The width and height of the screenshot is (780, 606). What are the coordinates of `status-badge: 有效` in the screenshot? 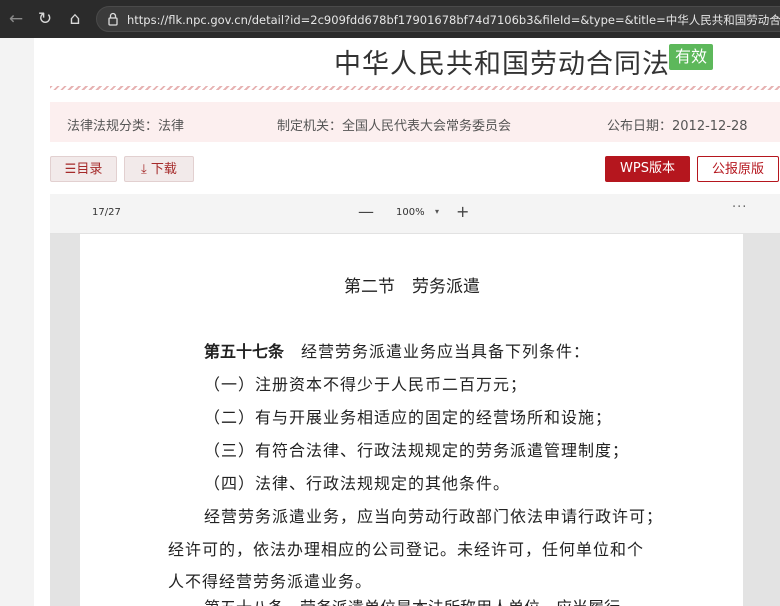 It's located at (691, 57).